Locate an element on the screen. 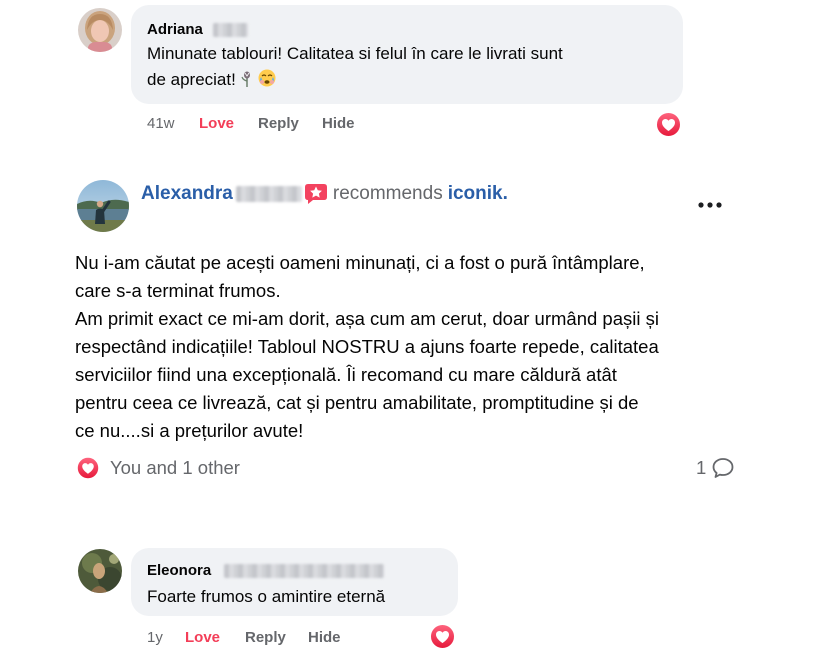 Image resolution: width=829 pixels, height=652 pixels. comment-avatar-eleonora is located at coordinates (100, 571).